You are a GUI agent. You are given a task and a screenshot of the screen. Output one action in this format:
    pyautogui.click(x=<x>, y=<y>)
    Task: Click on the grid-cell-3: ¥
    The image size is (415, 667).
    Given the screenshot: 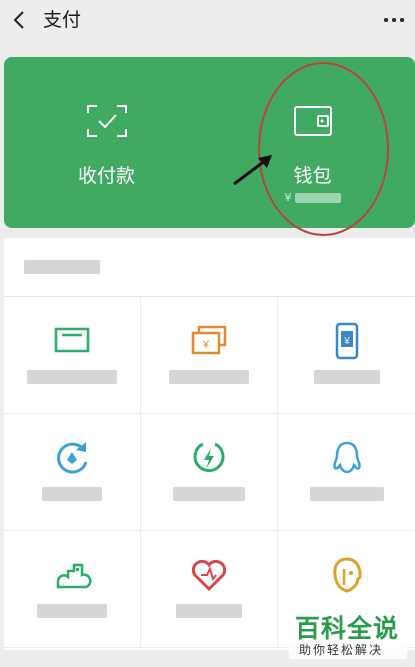 What is the action you would take?
    pyautogui.click(x=346, y=355)
    